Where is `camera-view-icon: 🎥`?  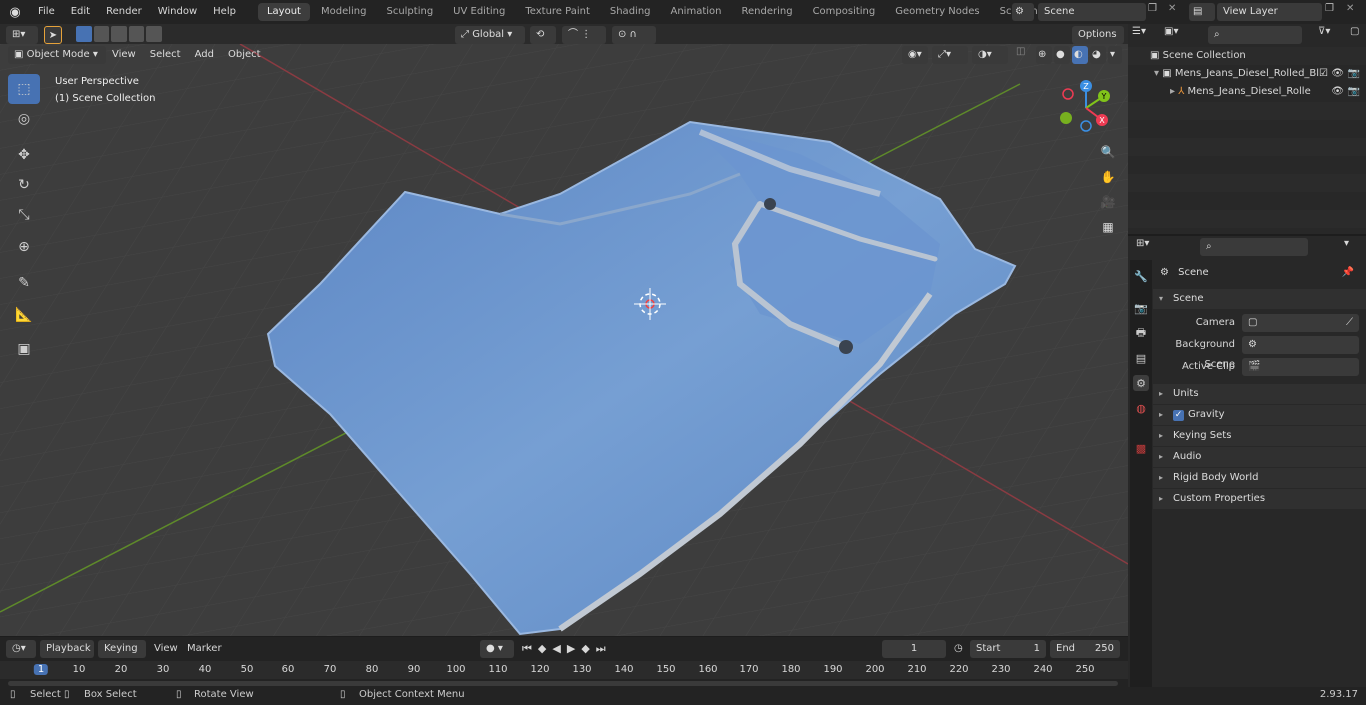 camera-view-icon: 🎥 is located at coordinates (1108, 202).